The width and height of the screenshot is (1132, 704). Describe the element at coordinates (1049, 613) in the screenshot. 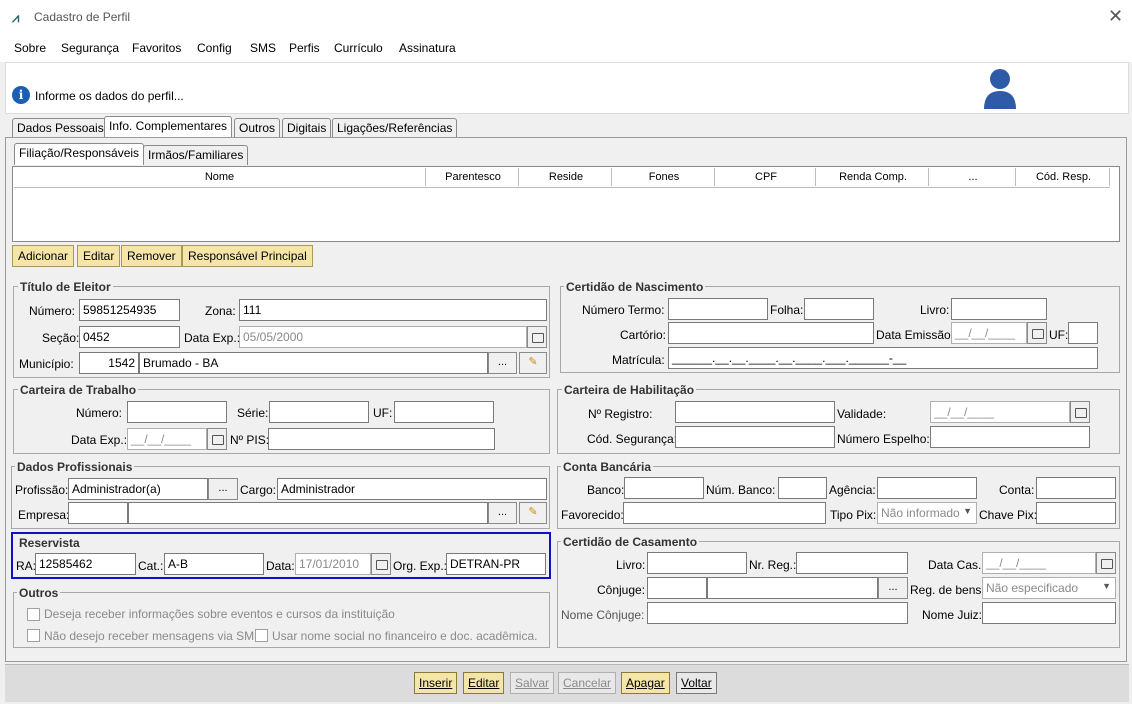

I see `cc-nome-juiz-input` at that location.